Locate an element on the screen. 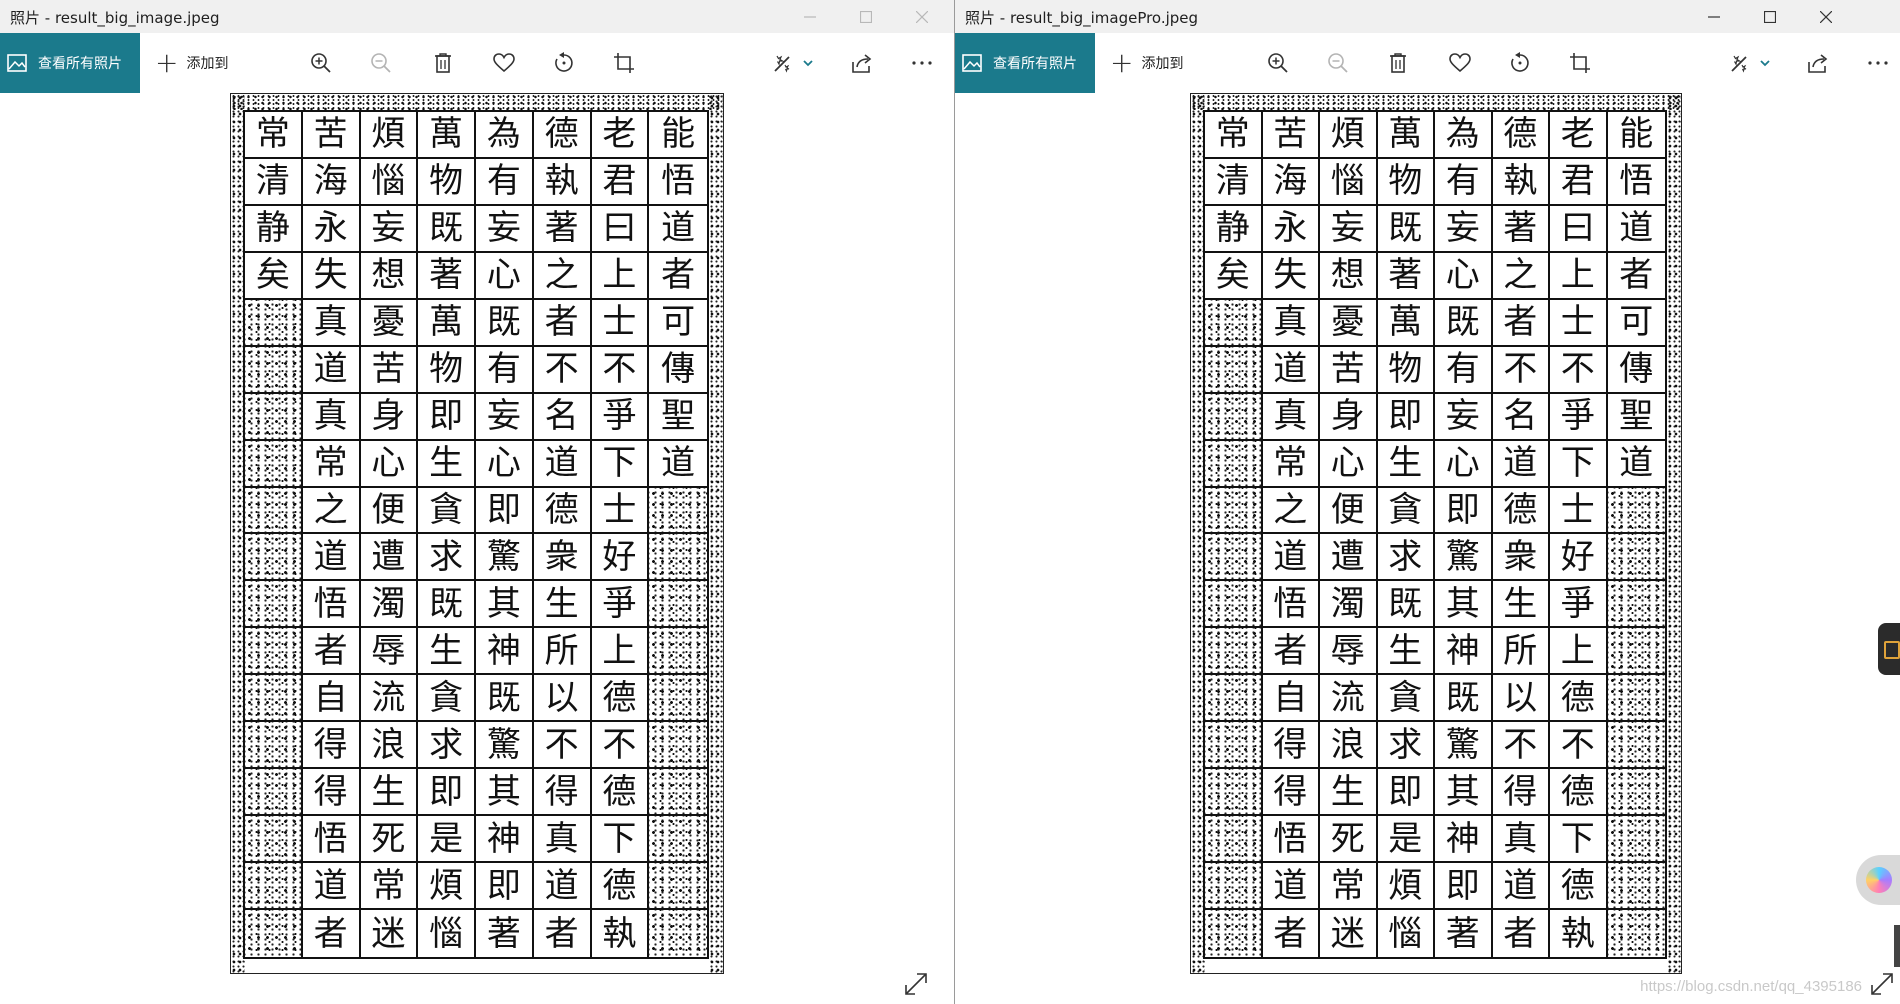 Image resolution: width=1900 pixels, height=1004 pixels. manuscript-cell: 萬 is located at coordinates (1406, 323).